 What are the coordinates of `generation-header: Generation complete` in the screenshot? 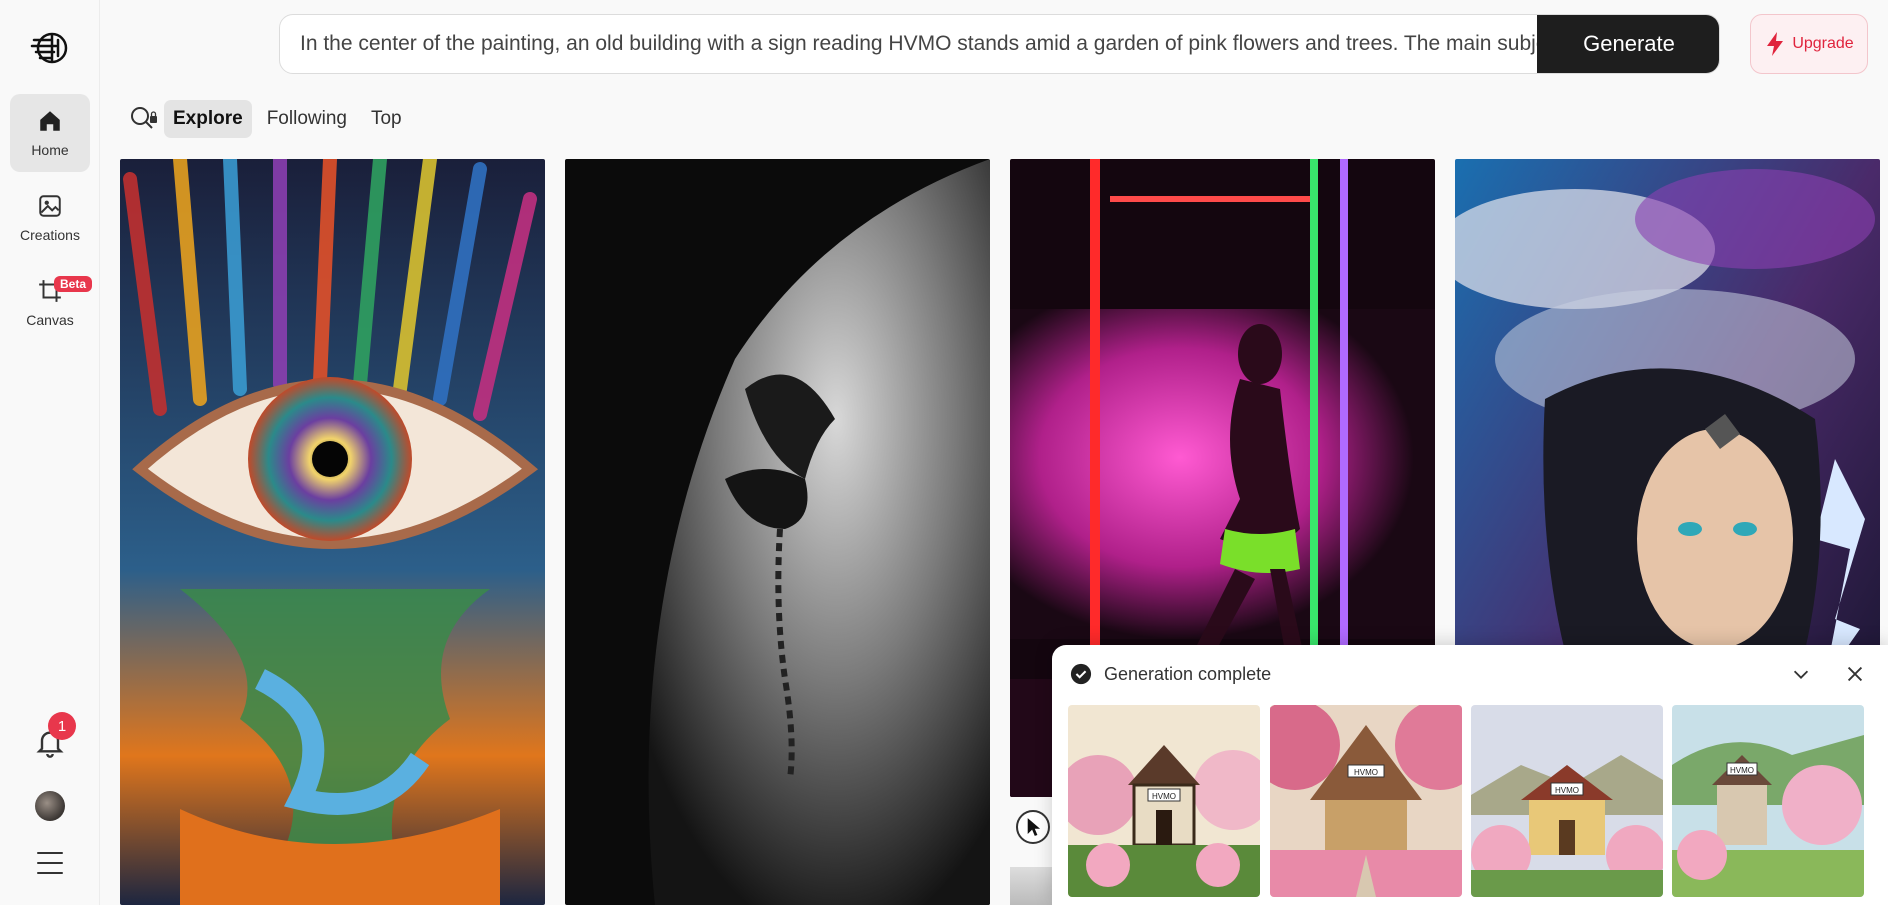 It's located at (1170, 674).